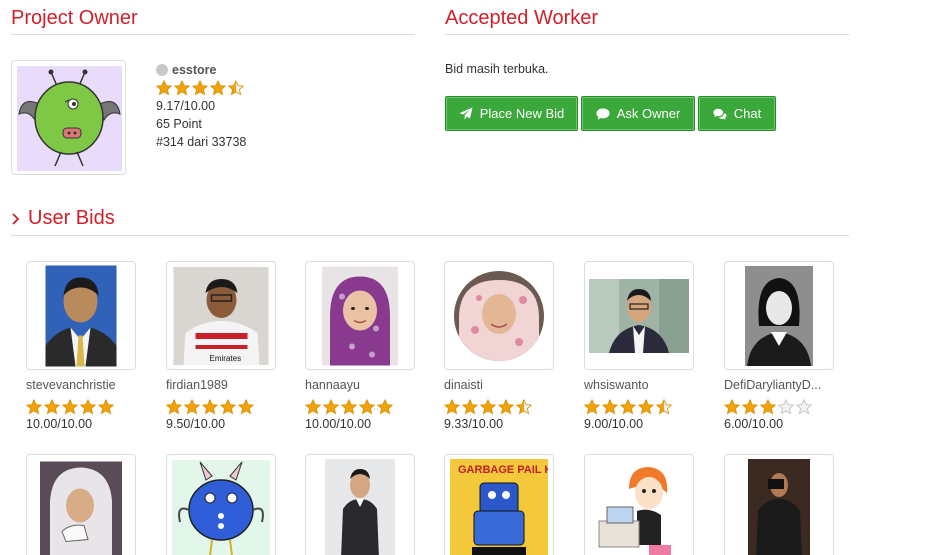 The width and height of the screenshot is (938, 555). I want to click on bidder-name: stevevanchristie, so click(78, 385).